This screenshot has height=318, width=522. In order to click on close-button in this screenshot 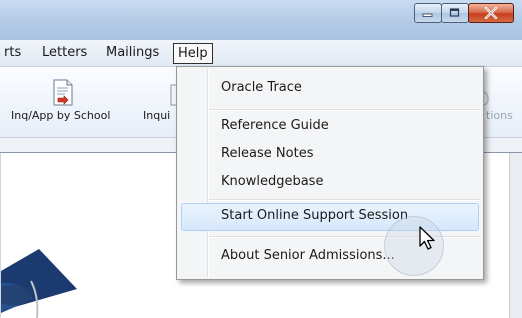, I will do `click(491, 13)`.